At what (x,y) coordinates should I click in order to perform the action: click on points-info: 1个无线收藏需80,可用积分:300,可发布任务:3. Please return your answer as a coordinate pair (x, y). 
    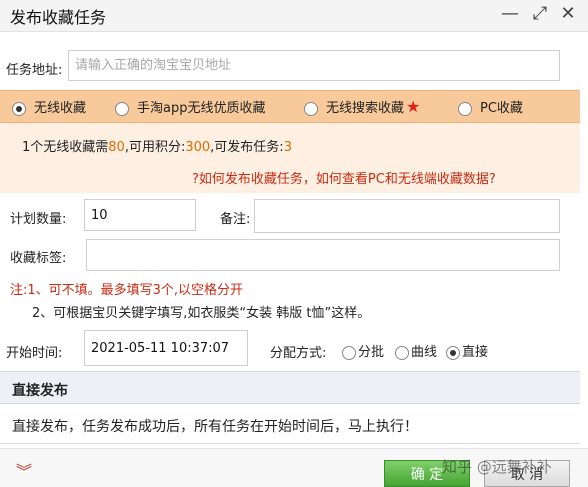
    Looking at the image, I should click on (157, 145).